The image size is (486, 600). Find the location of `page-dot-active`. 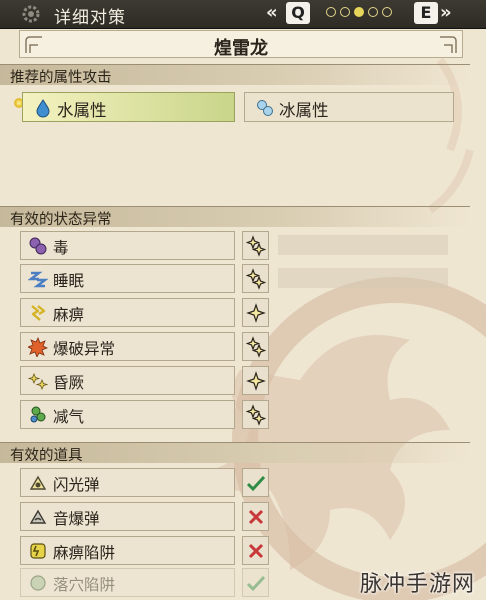

page-dot-active is located at coordinates (359, 12).